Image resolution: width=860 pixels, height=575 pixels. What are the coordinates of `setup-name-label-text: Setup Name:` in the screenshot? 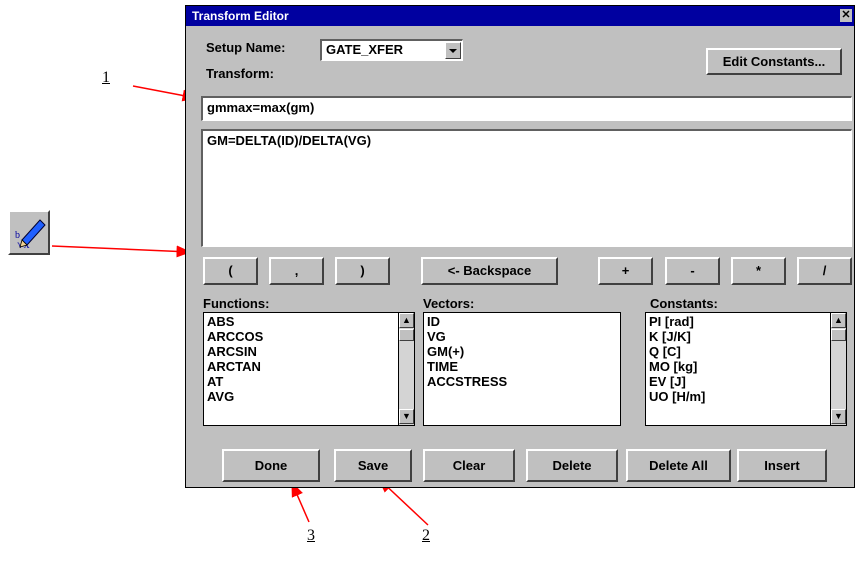 It's located at (246, 47).